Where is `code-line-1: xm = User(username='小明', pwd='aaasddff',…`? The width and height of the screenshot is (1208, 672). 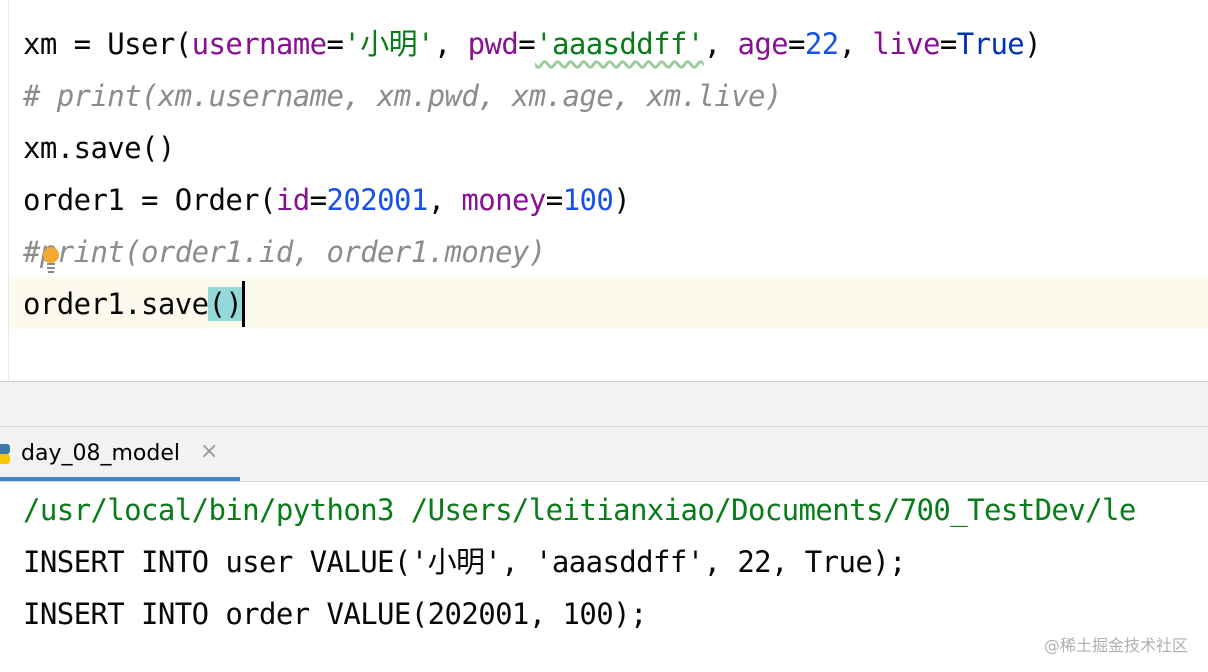
code-line-1: xm = User(username='小明', pwd='aaasddff',… is located at coordinates (532, 44).